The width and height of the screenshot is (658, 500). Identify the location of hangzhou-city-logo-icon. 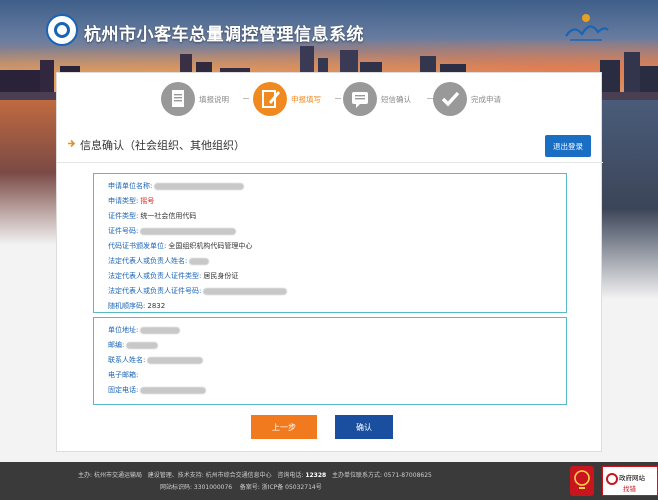
(587, 27).